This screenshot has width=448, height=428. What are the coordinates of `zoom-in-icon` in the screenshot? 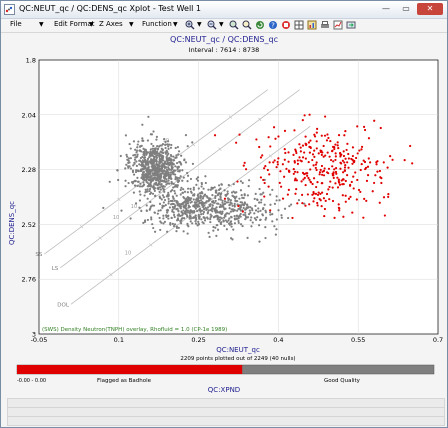 It's located at (190, 25).